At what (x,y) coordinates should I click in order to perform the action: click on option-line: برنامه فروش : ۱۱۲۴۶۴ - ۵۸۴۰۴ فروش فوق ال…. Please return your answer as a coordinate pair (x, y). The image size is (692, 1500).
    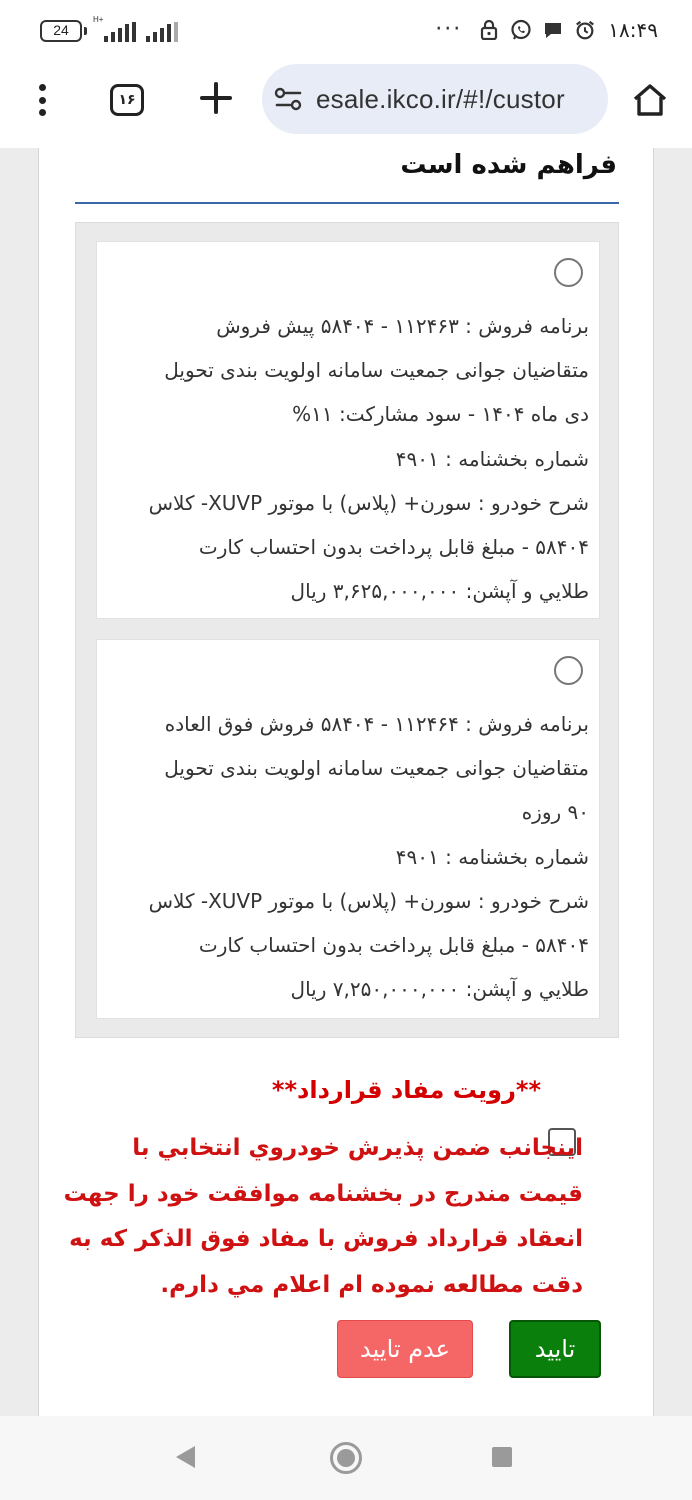
    Looking at the image, I should click on (376, 724).